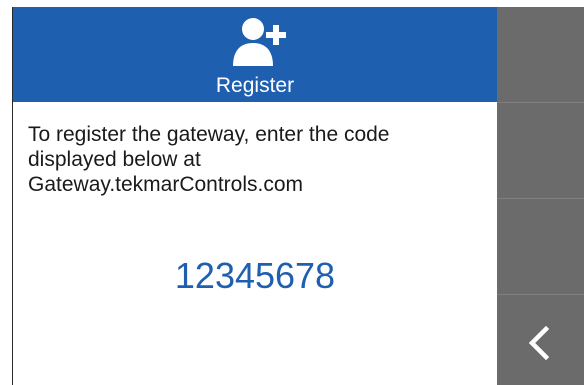 This screenshot has width=584, height=385. I want to click on back-button, so click(540, 340).